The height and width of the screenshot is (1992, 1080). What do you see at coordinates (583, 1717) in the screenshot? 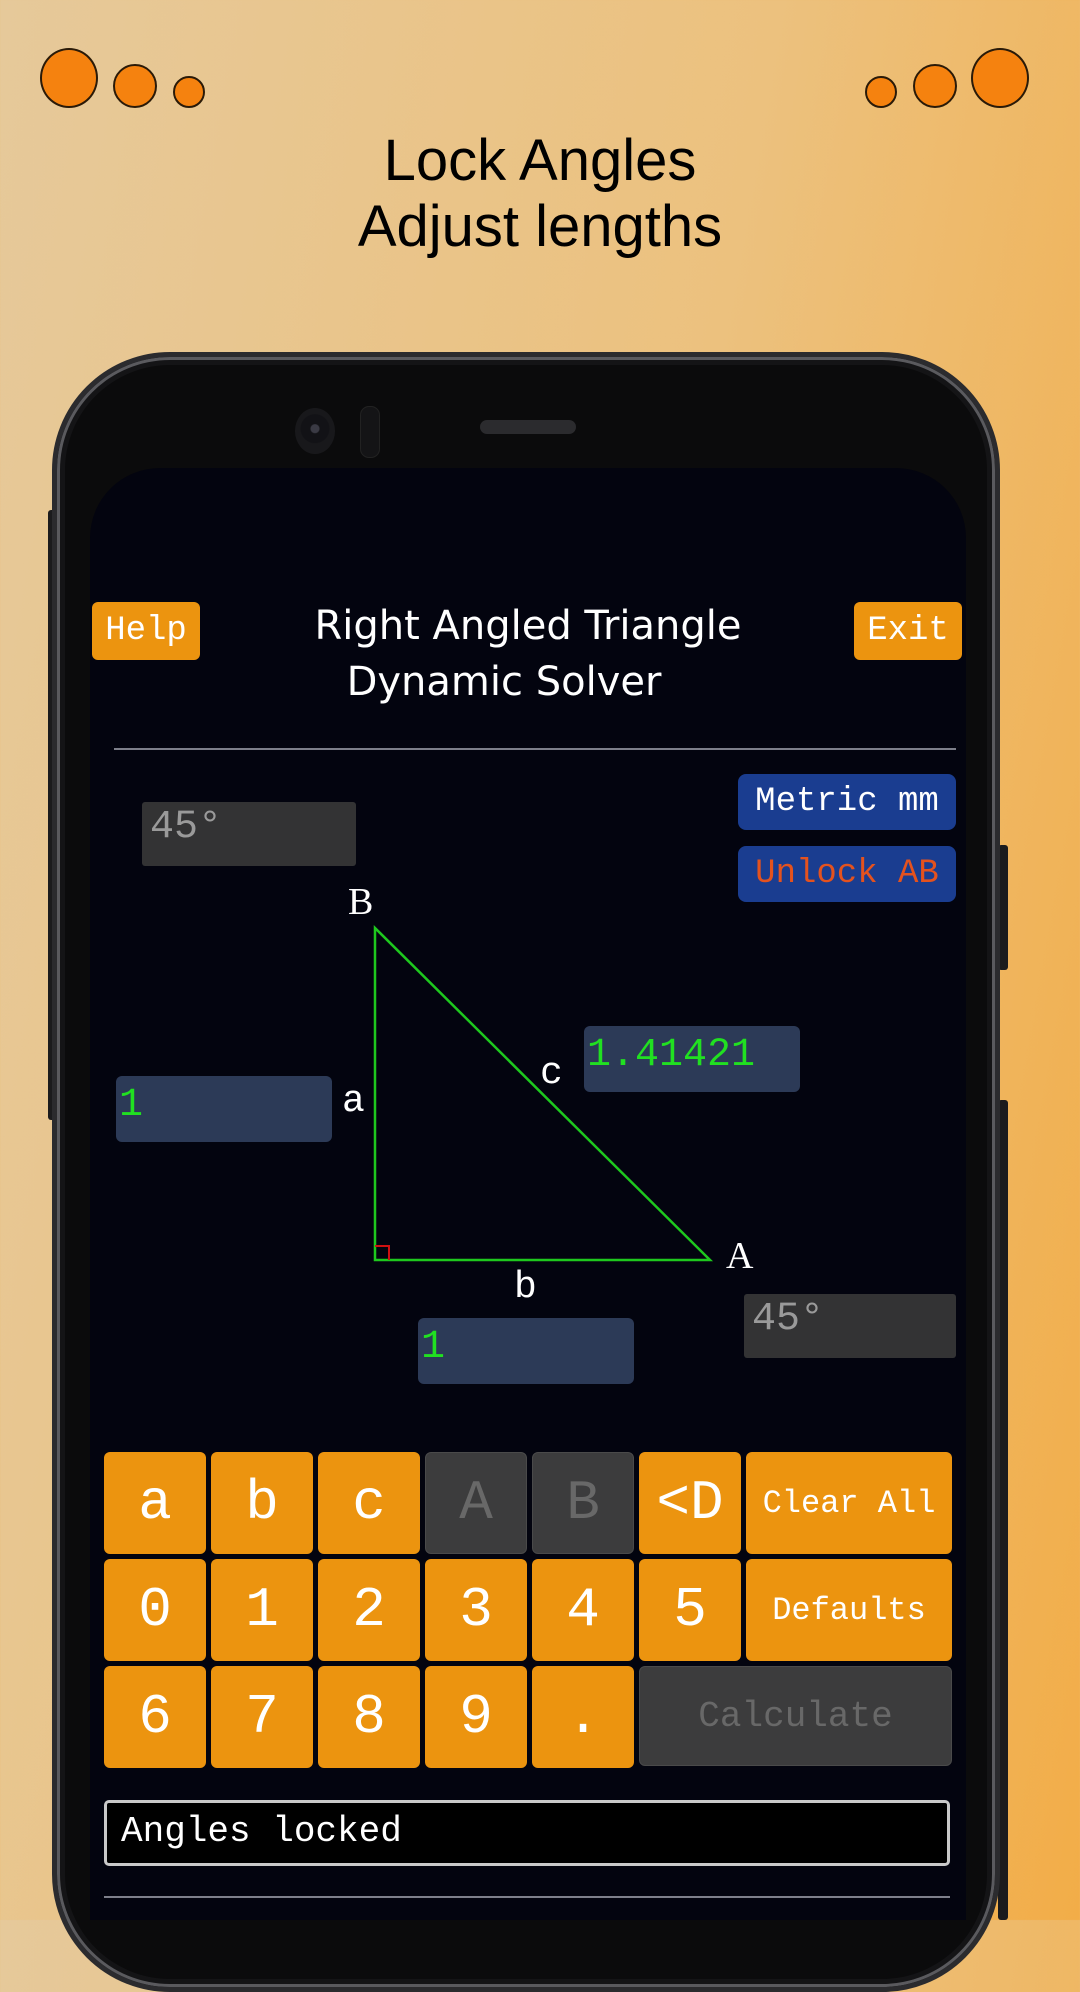
I see `key-decimal: .` at bounding box center [583, 1717].